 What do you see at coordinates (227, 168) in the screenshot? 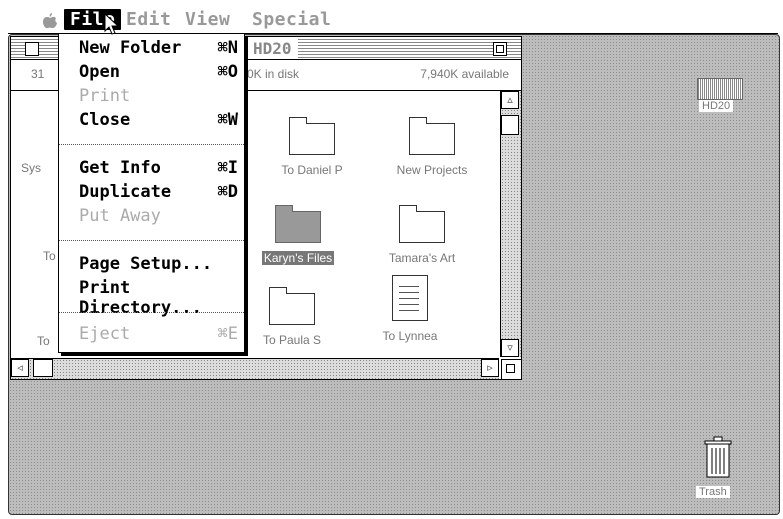
I see `shortcut: ⌘I` at bounding box center [227, 168].